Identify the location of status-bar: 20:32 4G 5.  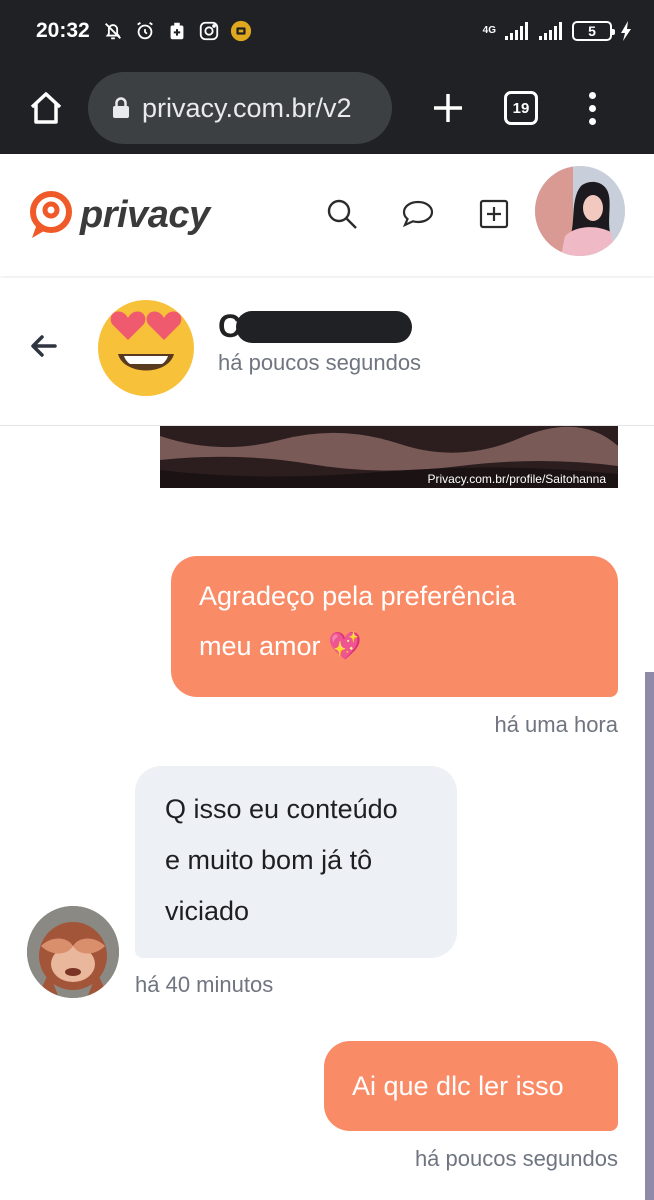
(327, 31).